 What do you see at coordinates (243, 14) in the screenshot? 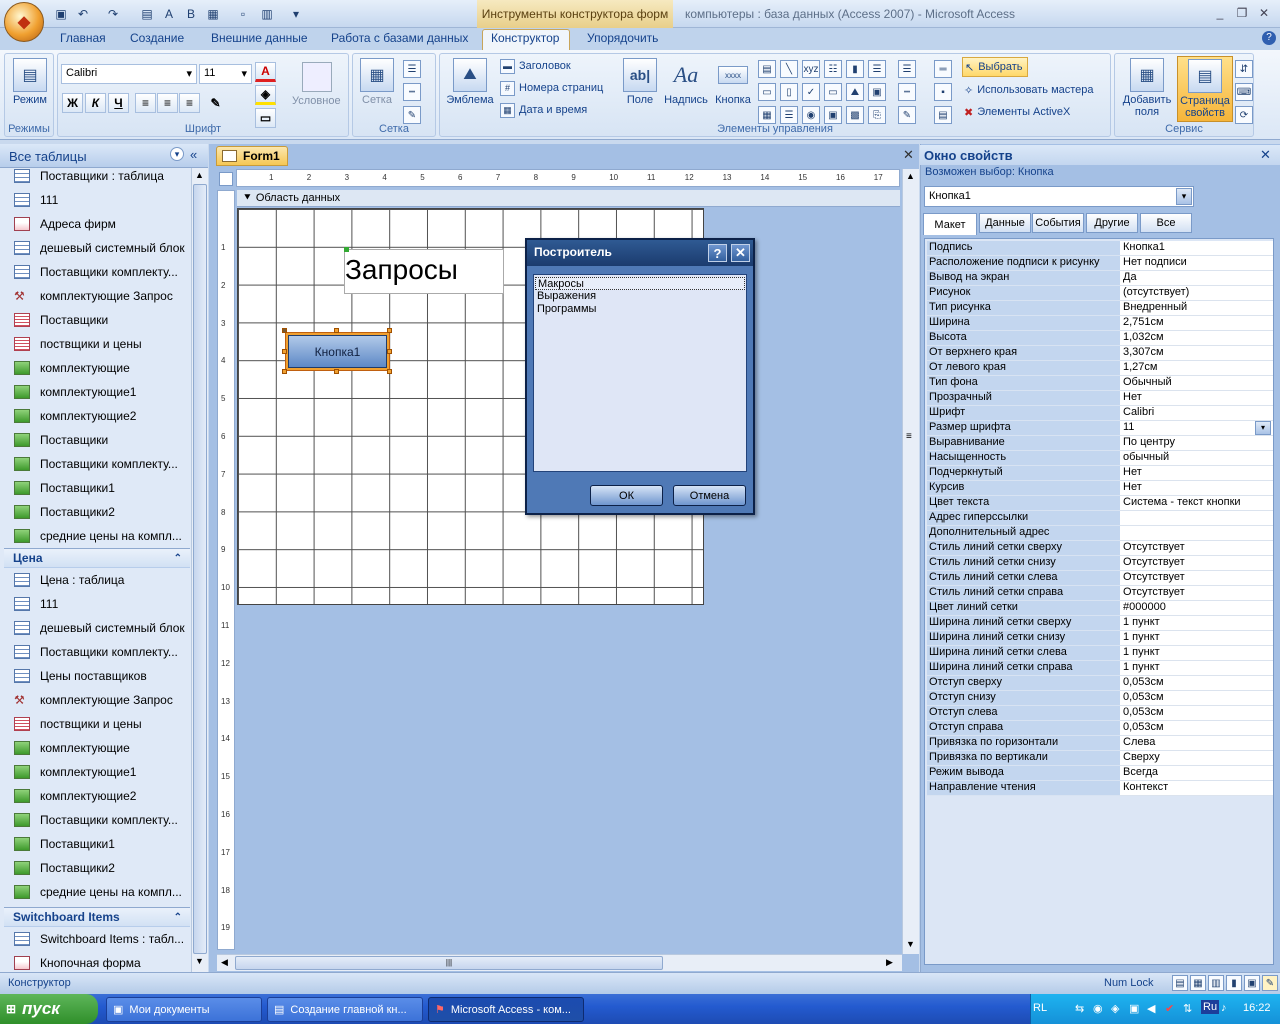
I see `sort-icon: ▫` at bounding box center [243, 14].